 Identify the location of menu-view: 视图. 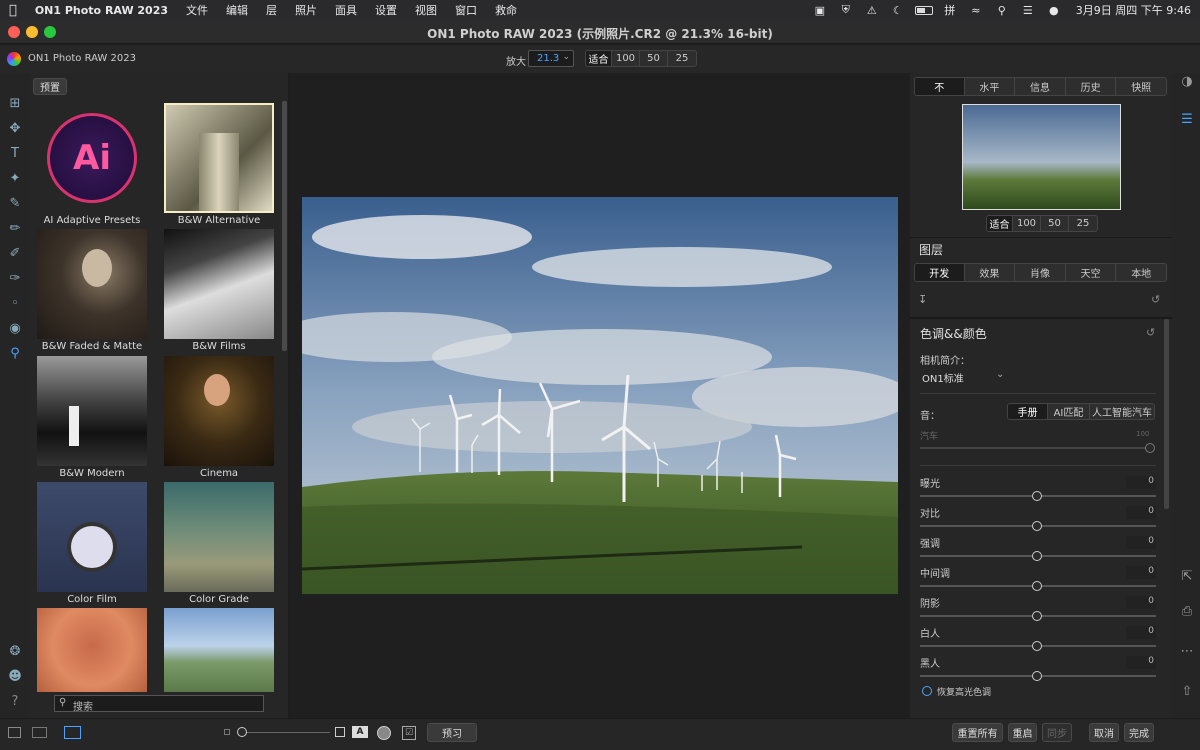
(426, 10).